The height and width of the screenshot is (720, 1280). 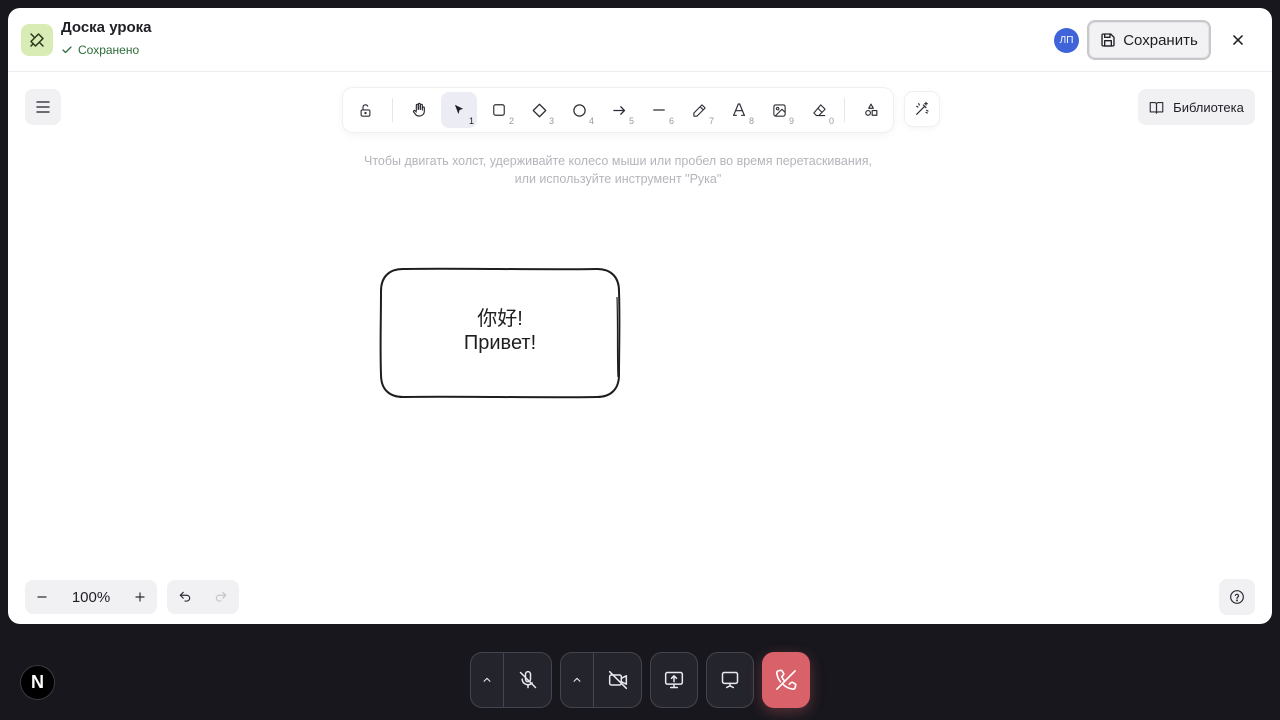 I want to click on tool-hand, so click(x=419, y=110).